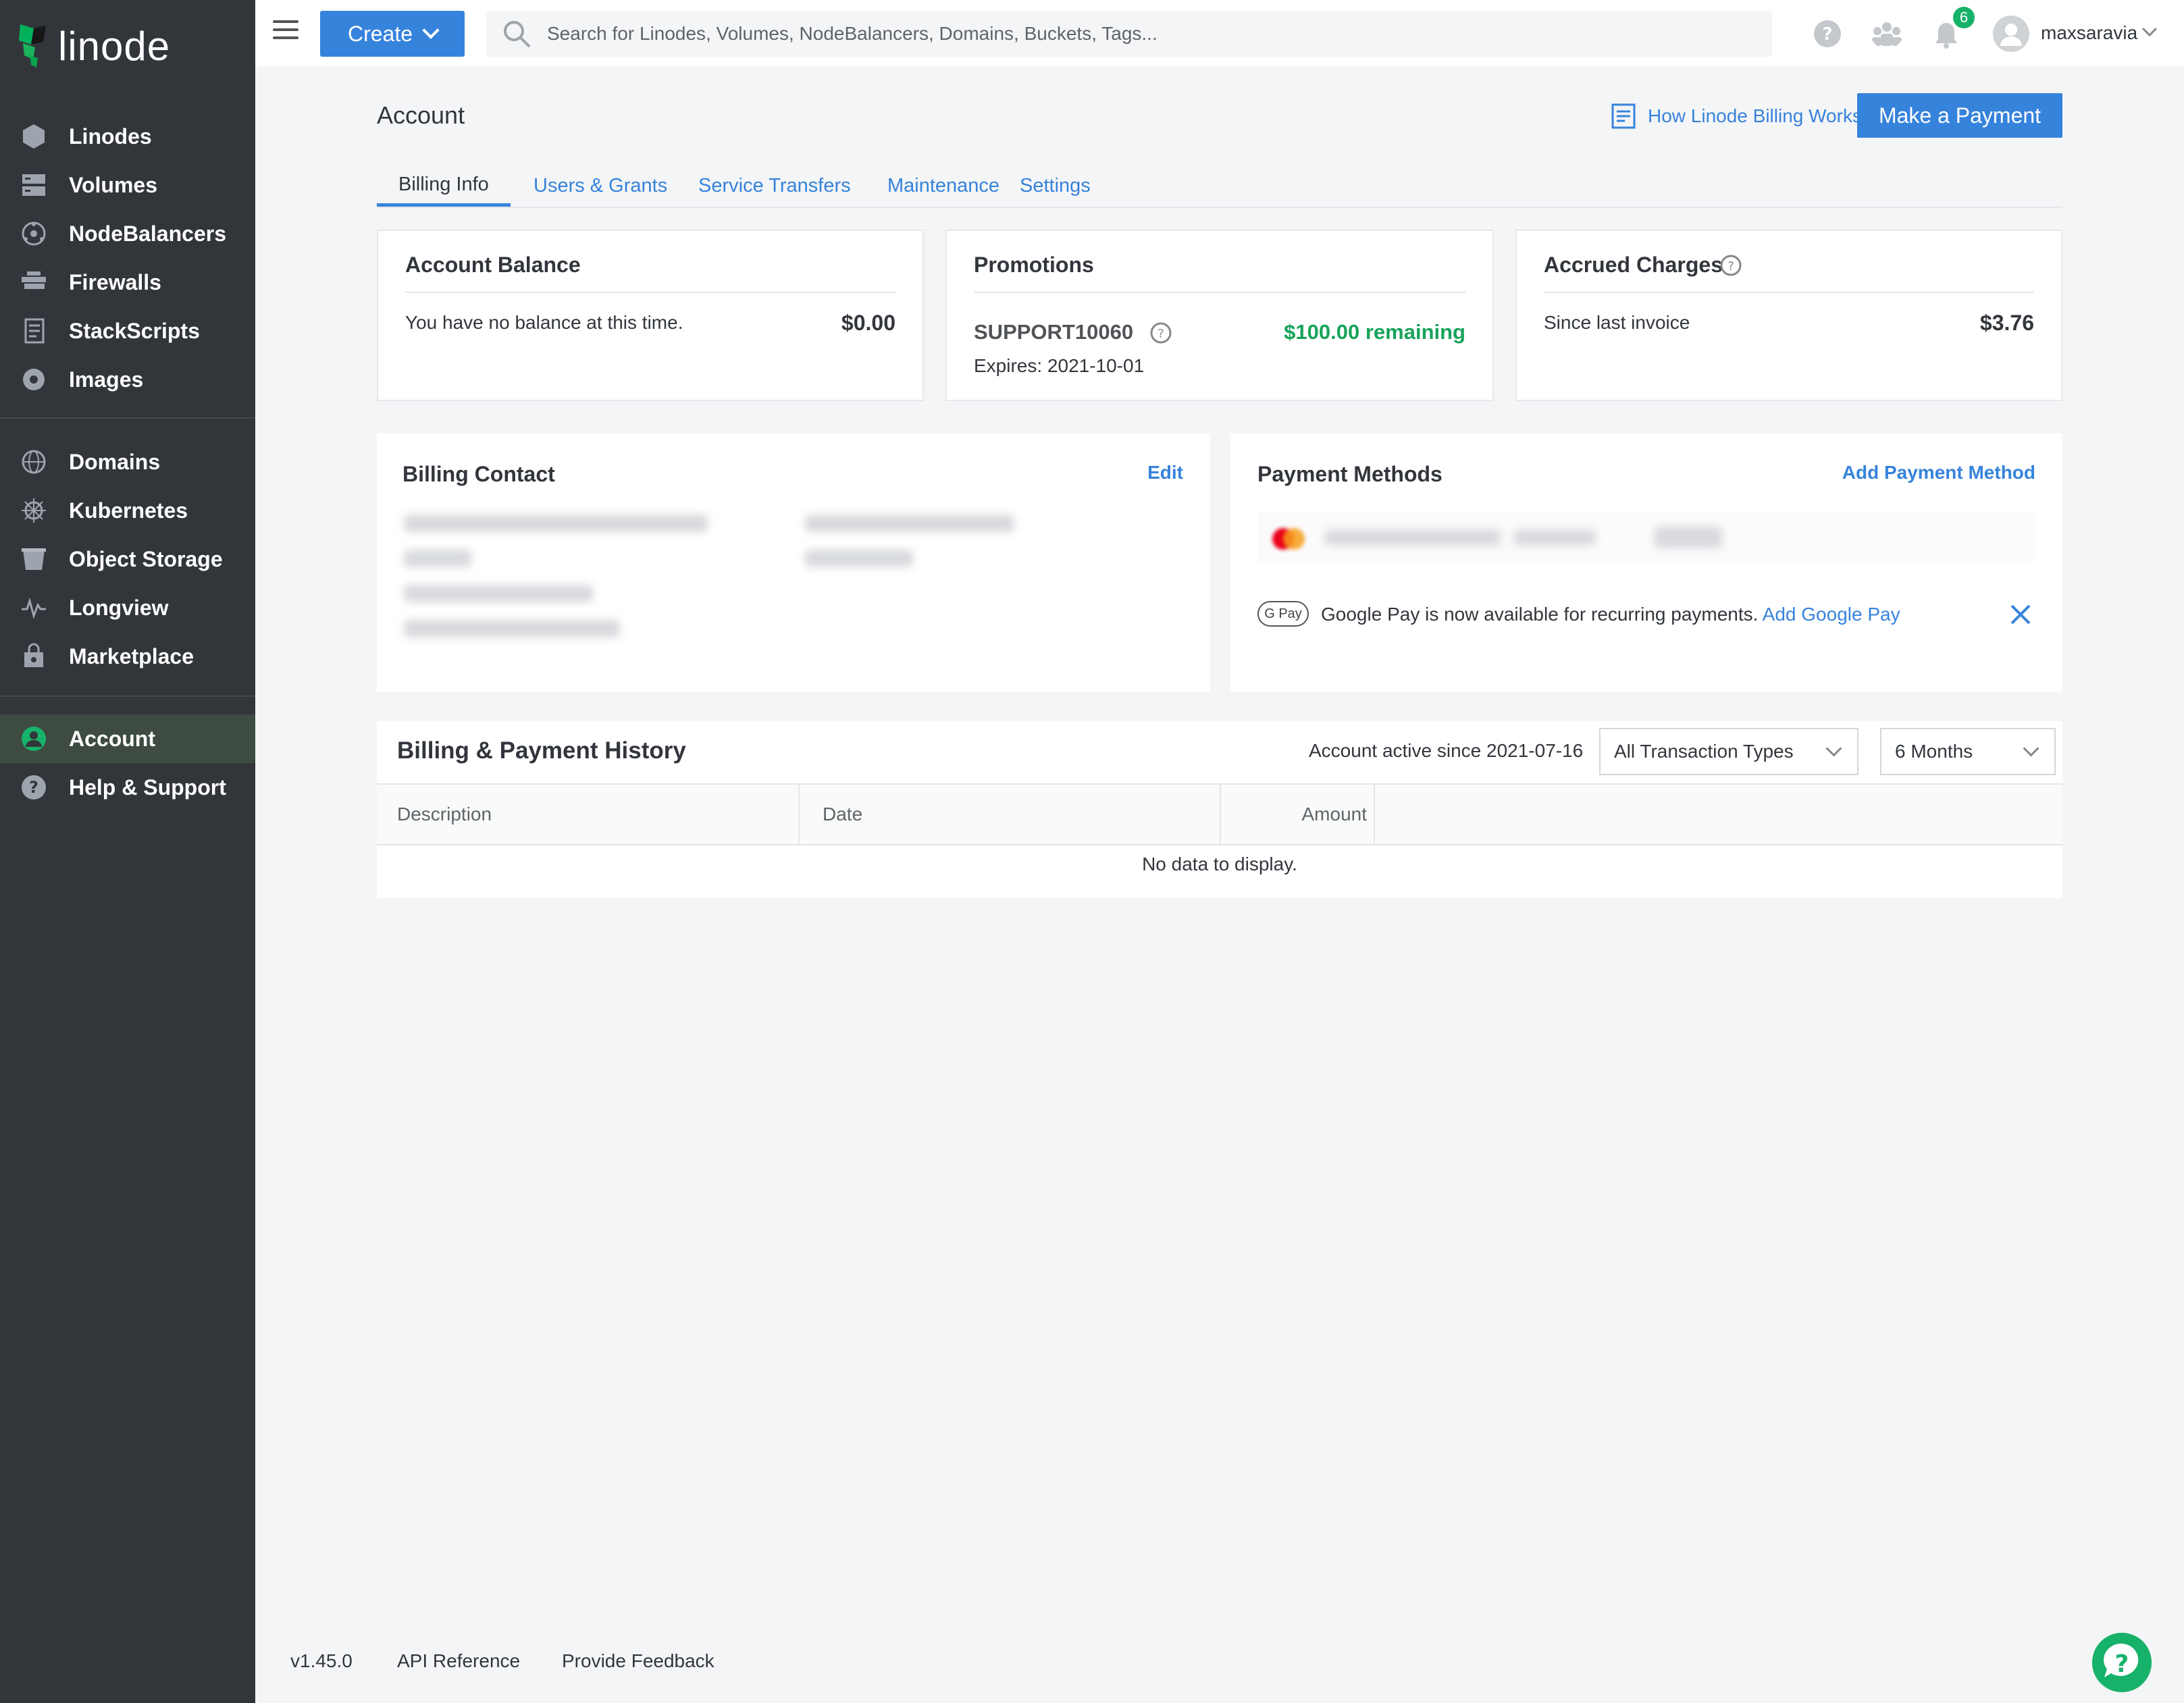 The width and height of the screenshot is (2184, 1703). I want to click on nav-label: Marketplace, so click(132, 657).